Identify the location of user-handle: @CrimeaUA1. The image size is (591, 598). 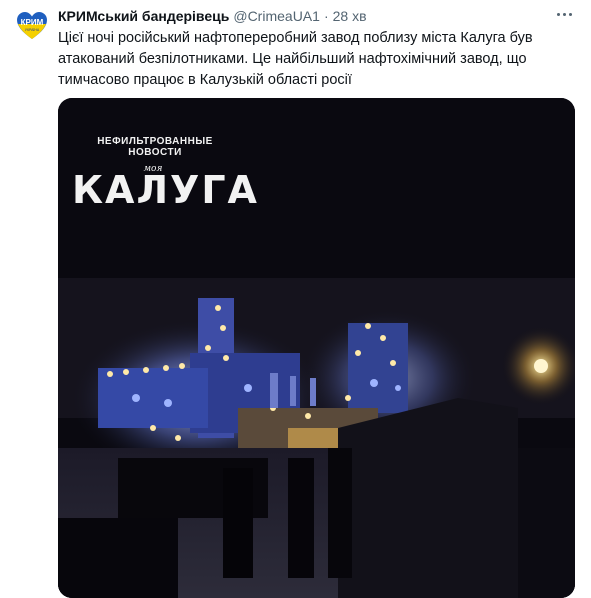
(276, 16).